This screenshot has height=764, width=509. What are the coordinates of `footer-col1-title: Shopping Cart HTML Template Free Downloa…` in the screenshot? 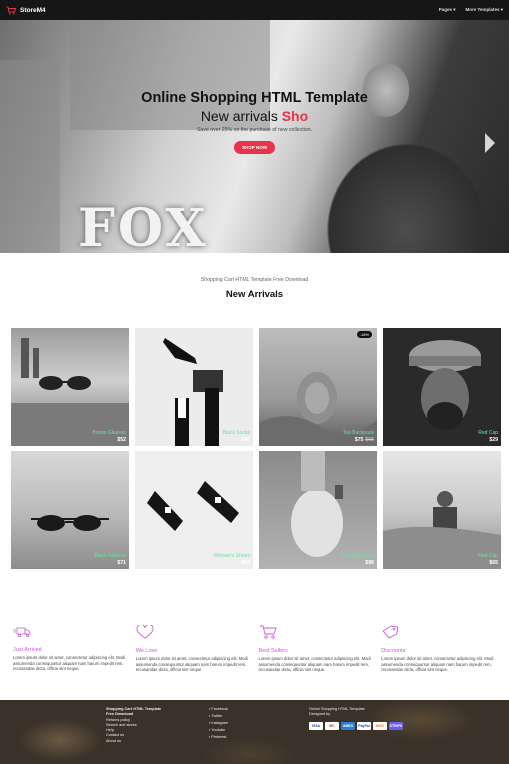 It's located at (134, 712).